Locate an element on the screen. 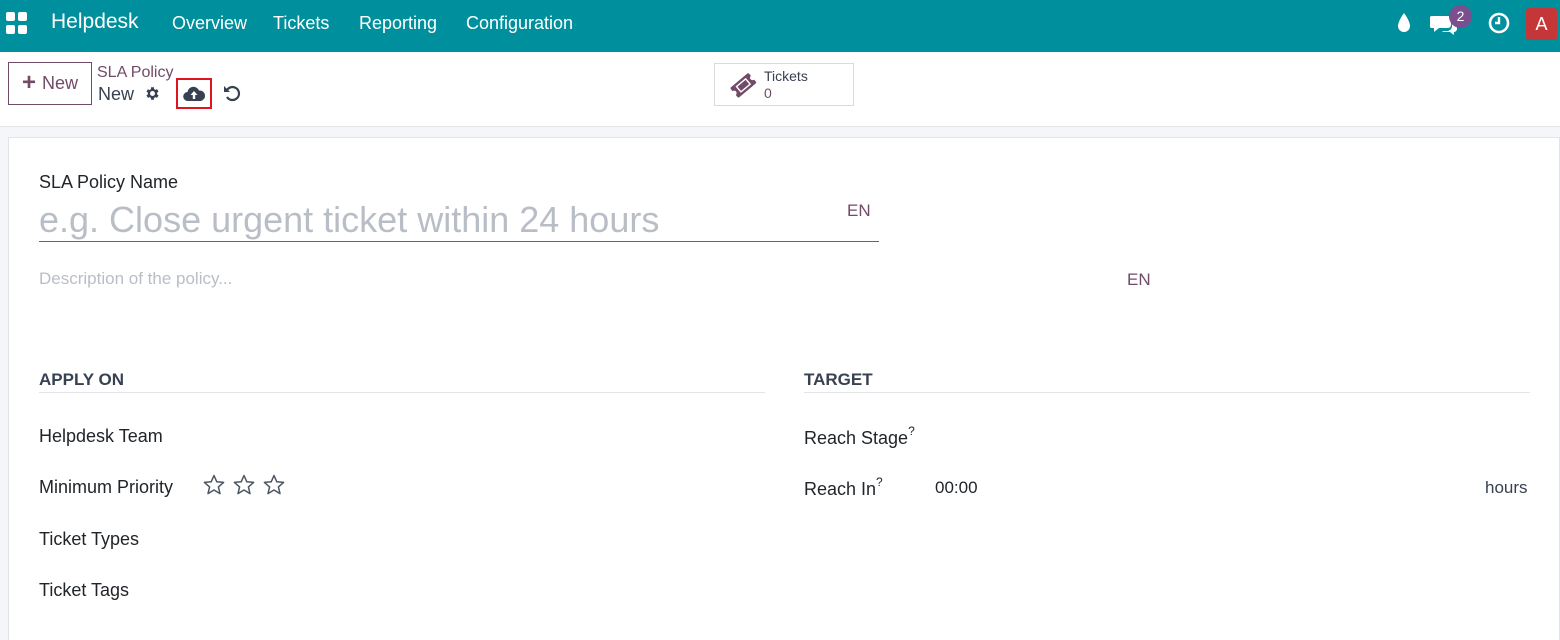  minimum-priority-label: Minimum Priority is located at coordinates (106, 487).